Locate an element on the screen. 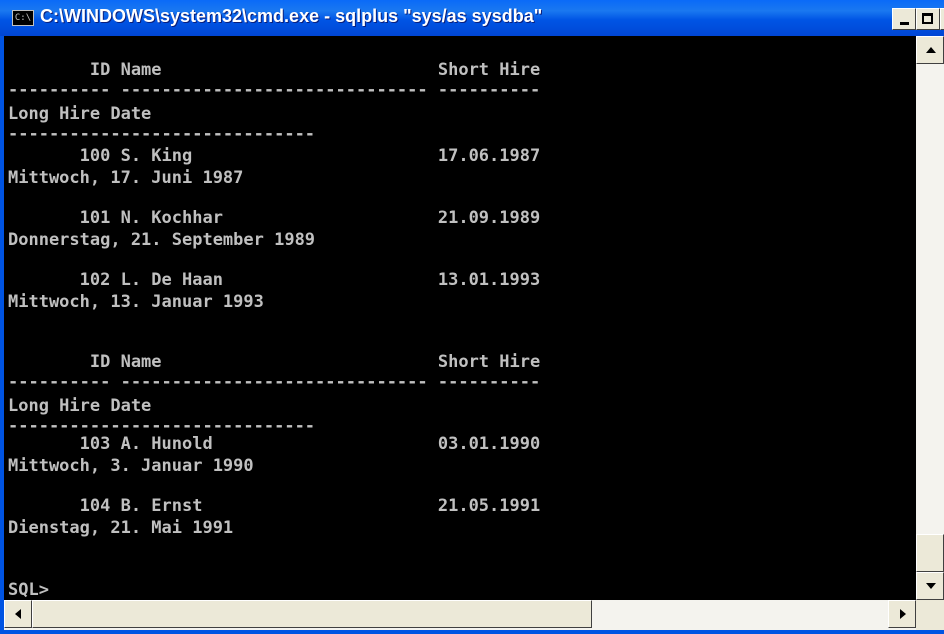 The image size is (944, 634). scroll-right-button is located at coordinates (902, 614).